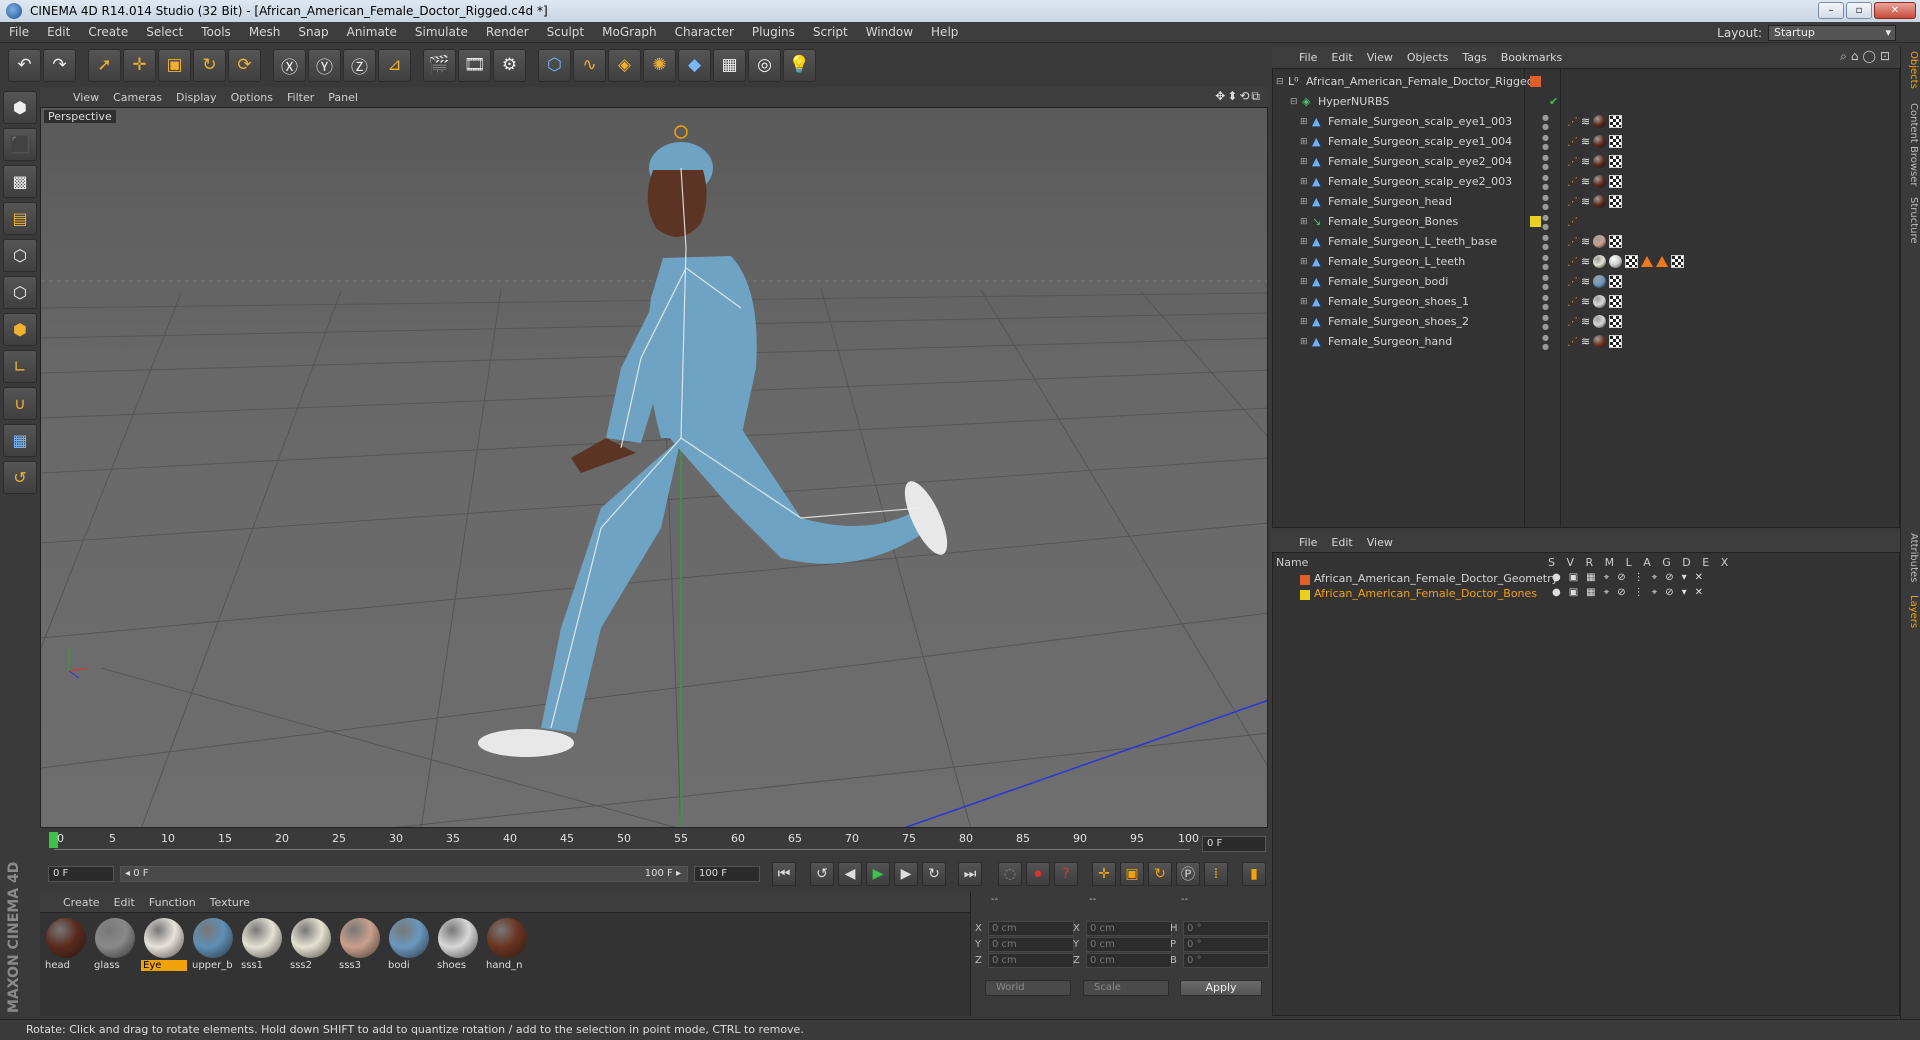  I want to click on menu-file: File, so click(19, 32).